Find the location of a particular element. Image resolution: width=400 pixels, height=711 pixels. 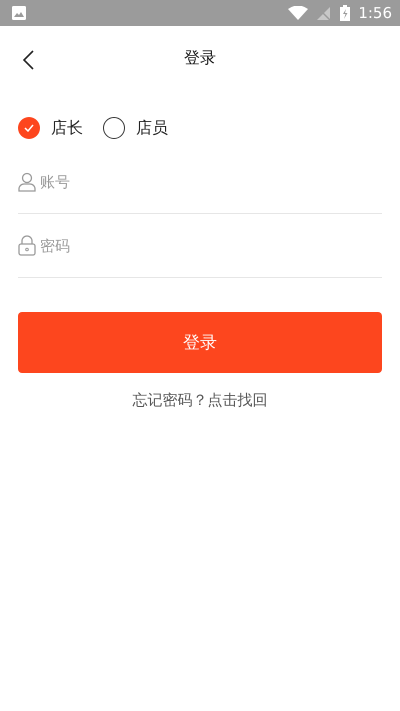

wifi-icon is located at coordinates (298, 13).